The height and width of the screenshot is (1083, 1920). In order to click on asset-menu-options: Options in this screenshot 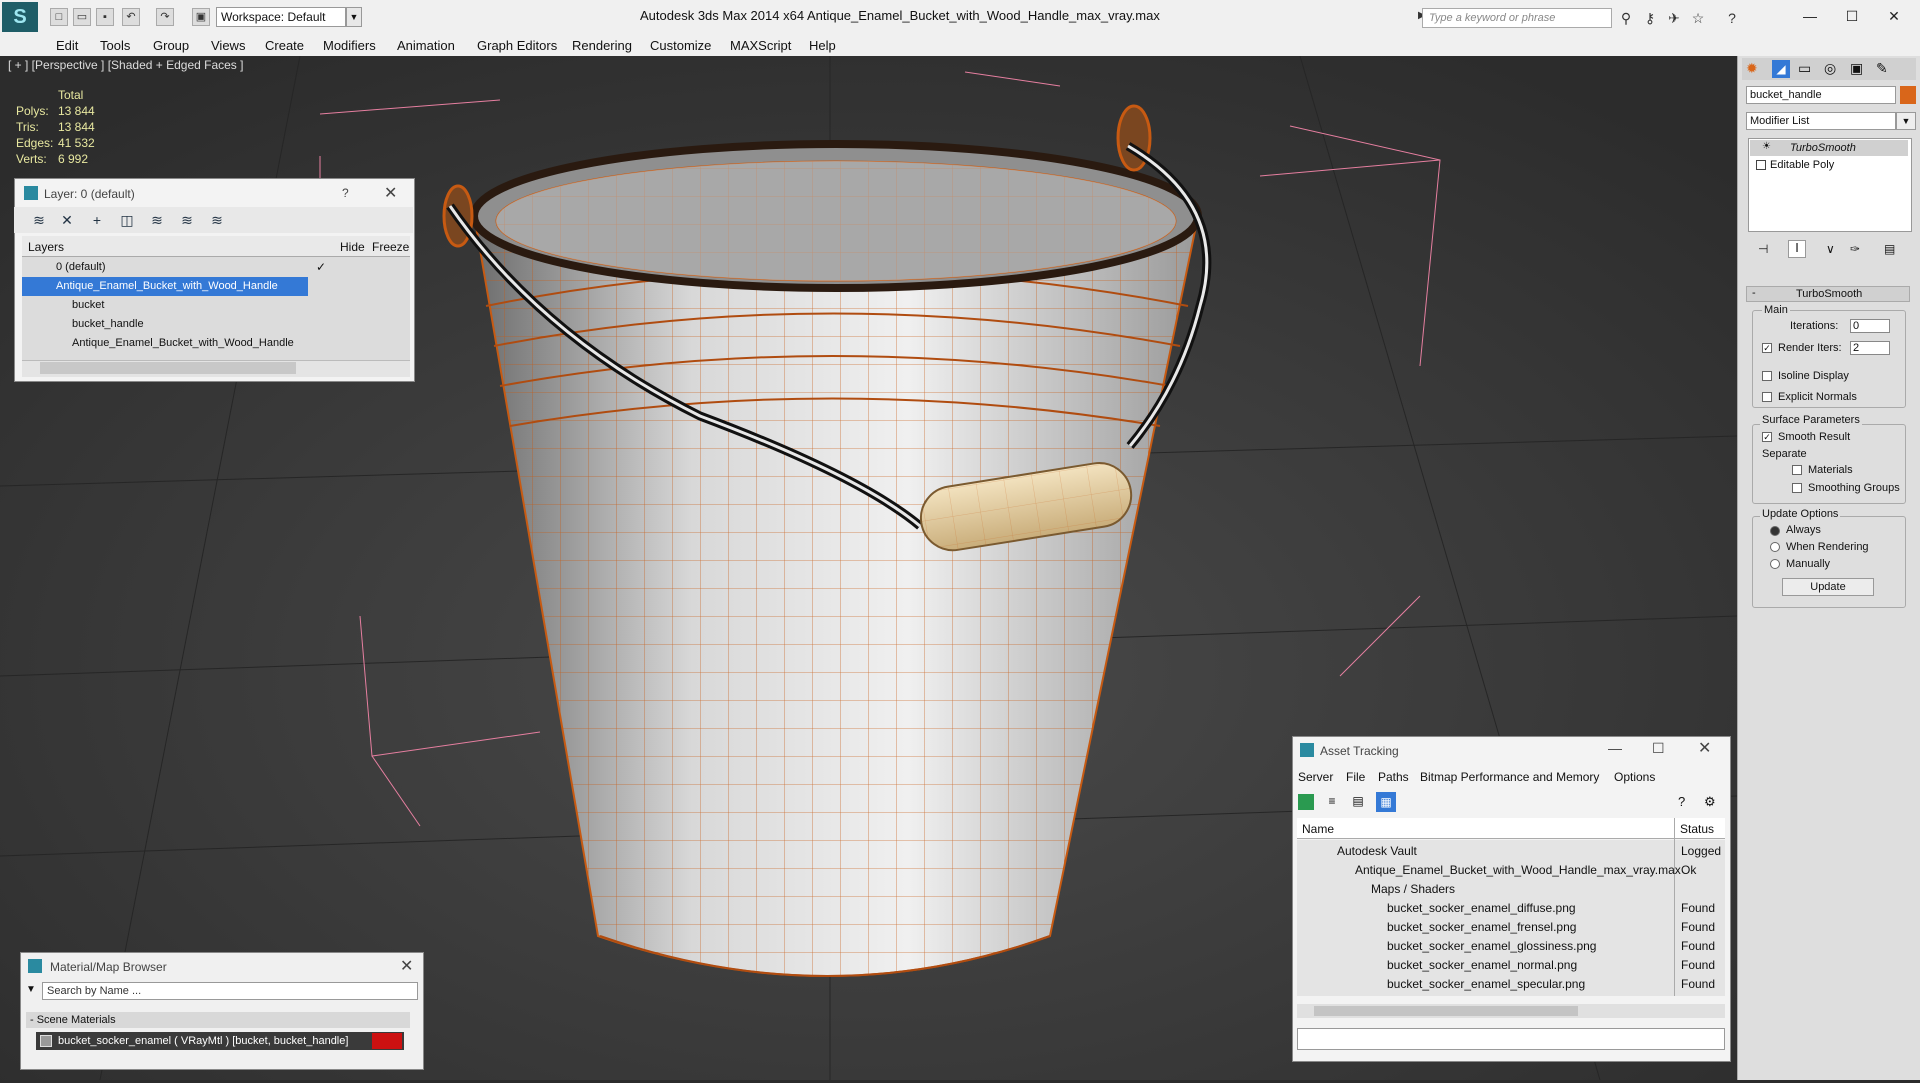, I will do `click(1634, 777)`.